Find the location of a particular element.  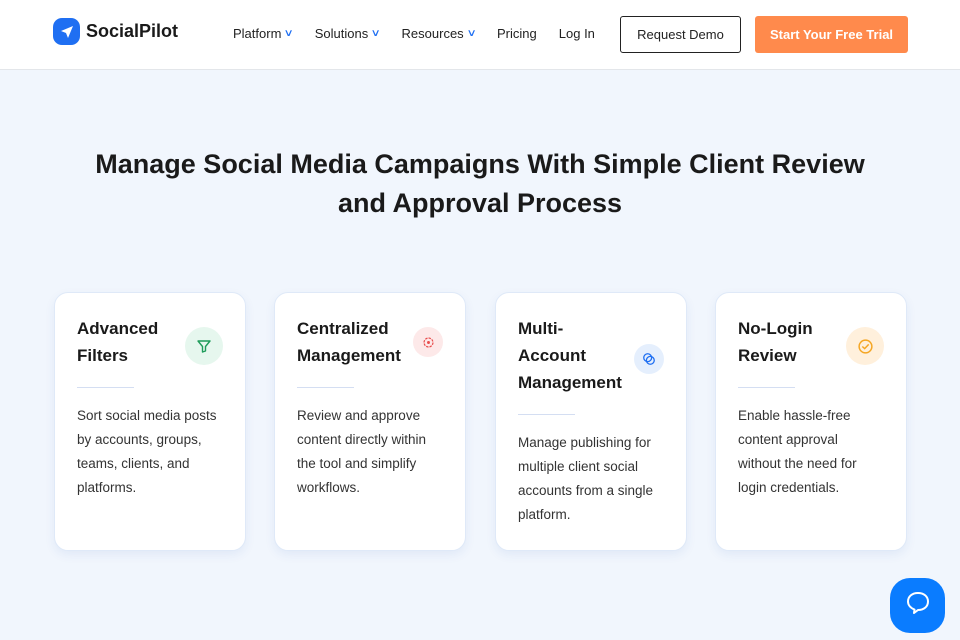

nav-login: Log In is located at coordinates (577, 33).